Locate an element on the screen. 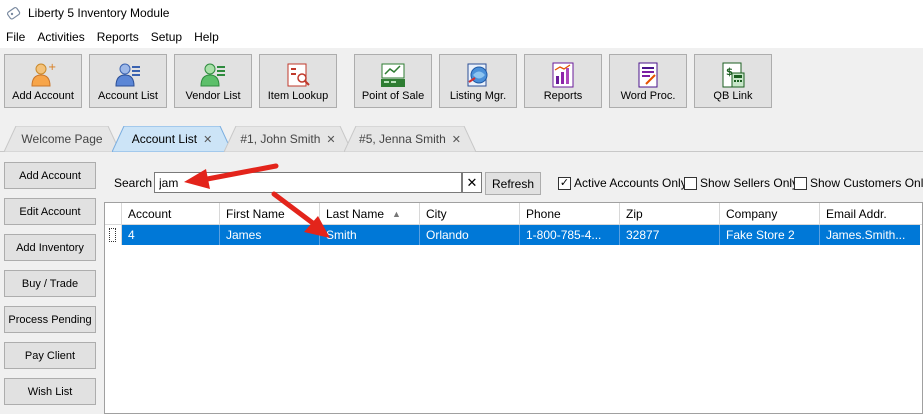 Image resolution: width=923 pixels, height=414 pixels. cell-account: 4 is located at coordinates (171, 235).